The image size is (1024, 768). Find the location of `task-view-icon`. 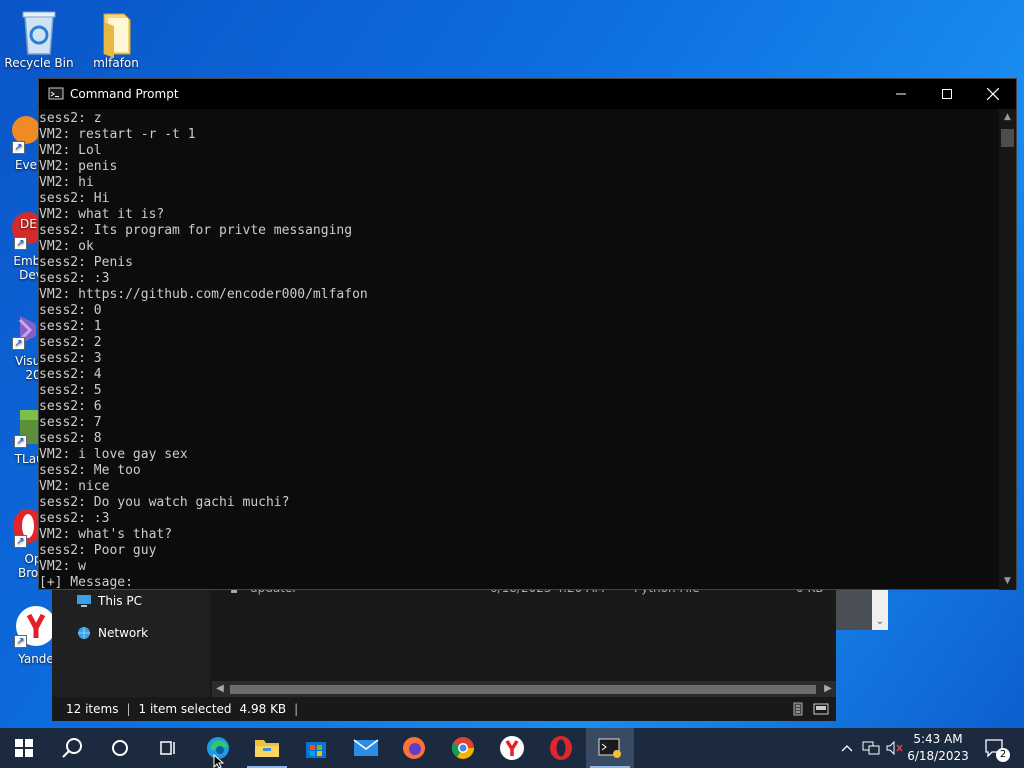

task-view-icon is located at coordinates (167, 748).